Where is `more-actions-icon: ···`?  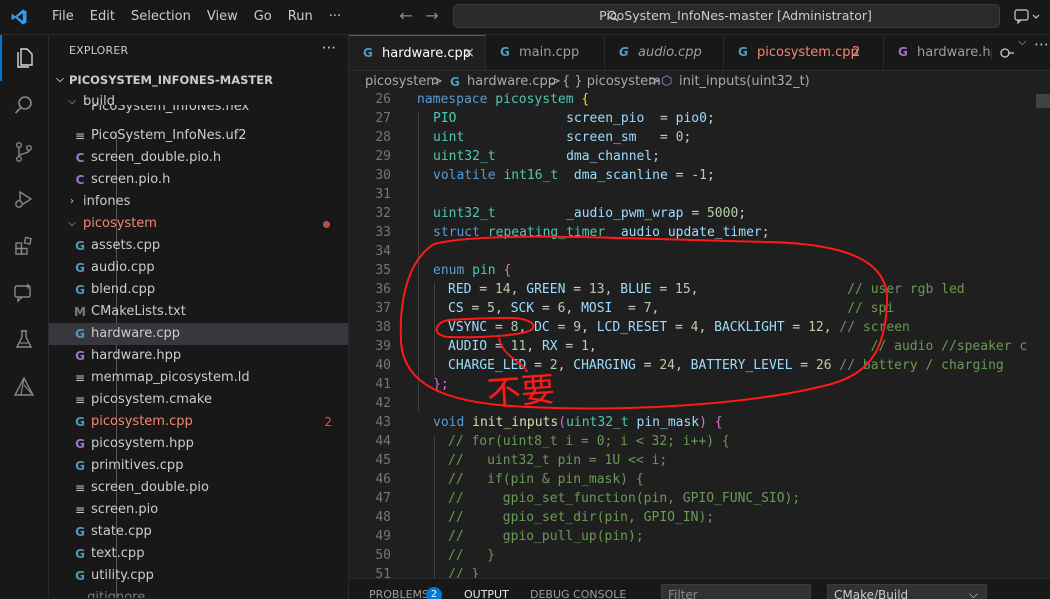 more-actions-icon: ··· is located at coordinates (329, 48).